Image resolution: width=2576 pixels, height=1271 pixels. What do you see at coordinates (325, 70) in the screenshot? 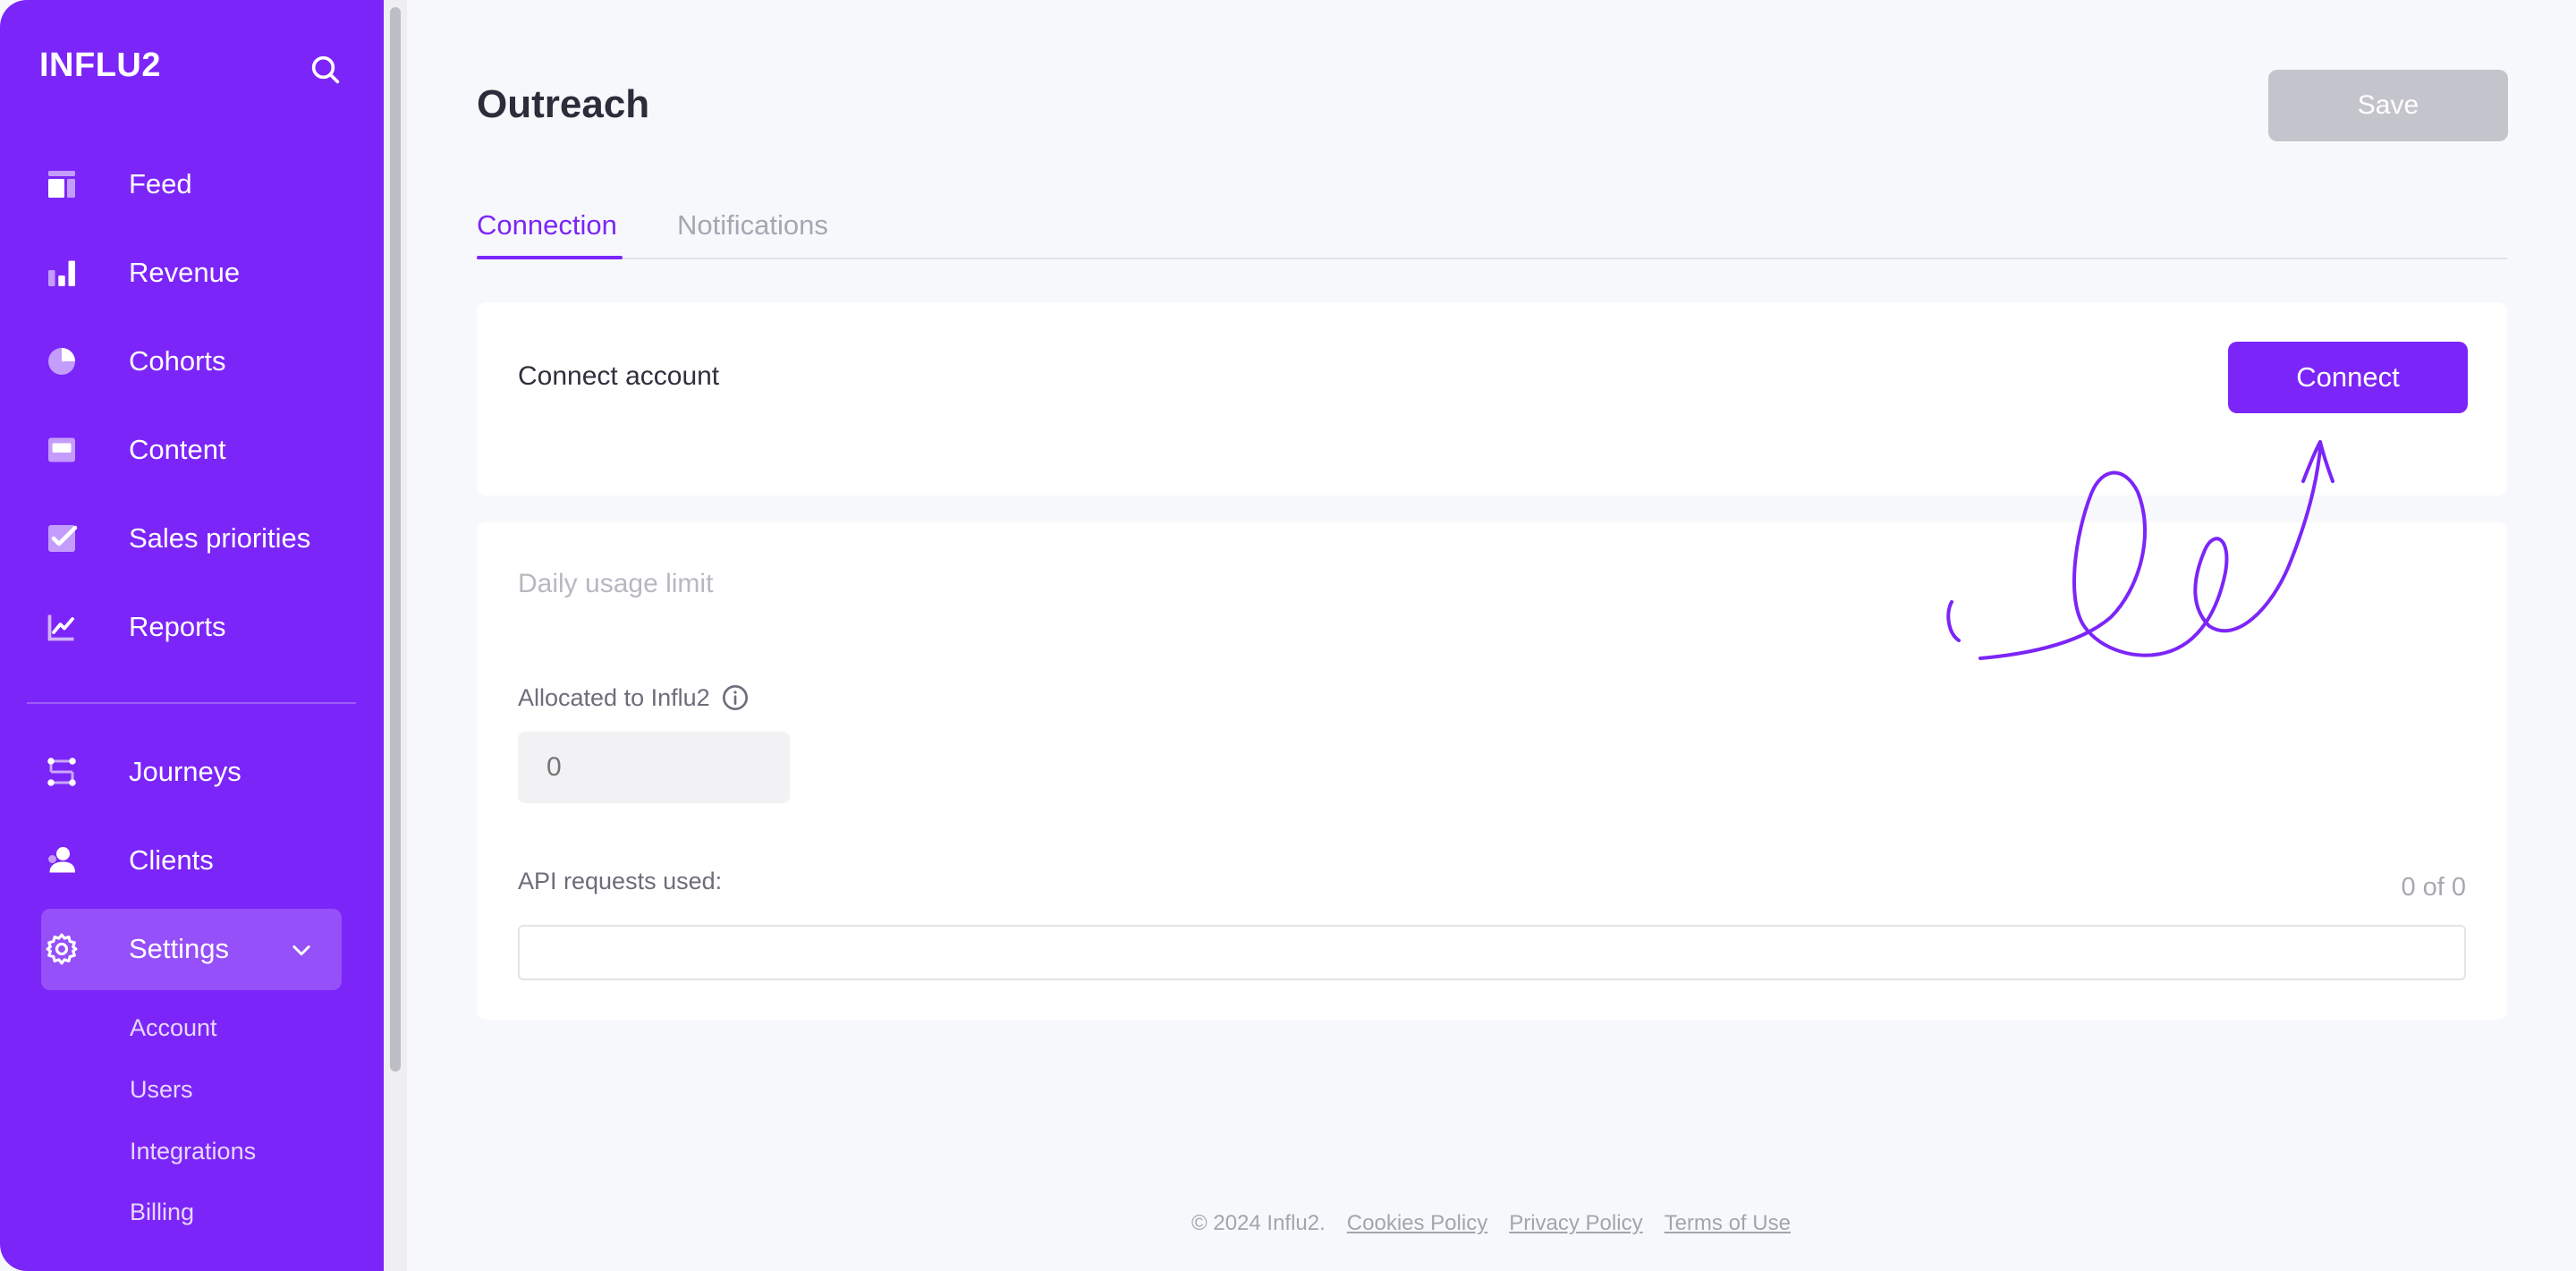
I see `search-icon` at bounding box center [325, 70].